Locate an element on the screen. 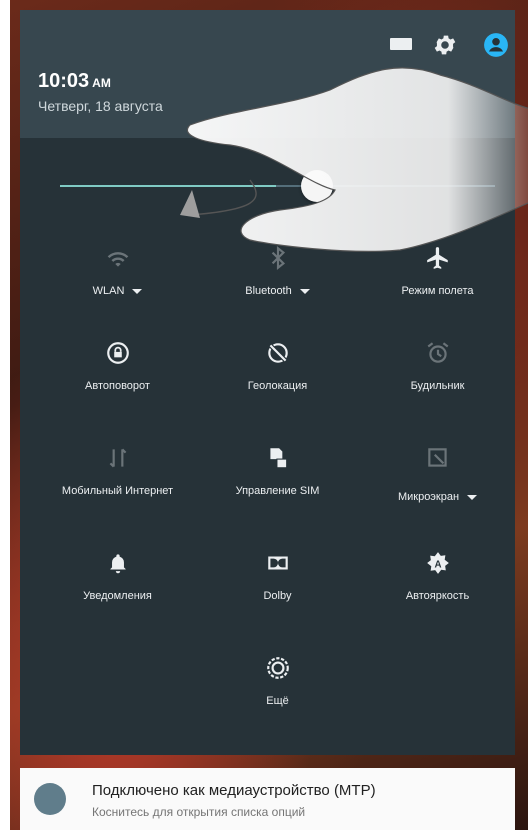  more-settings-icon is located at coordinates (277, 668).